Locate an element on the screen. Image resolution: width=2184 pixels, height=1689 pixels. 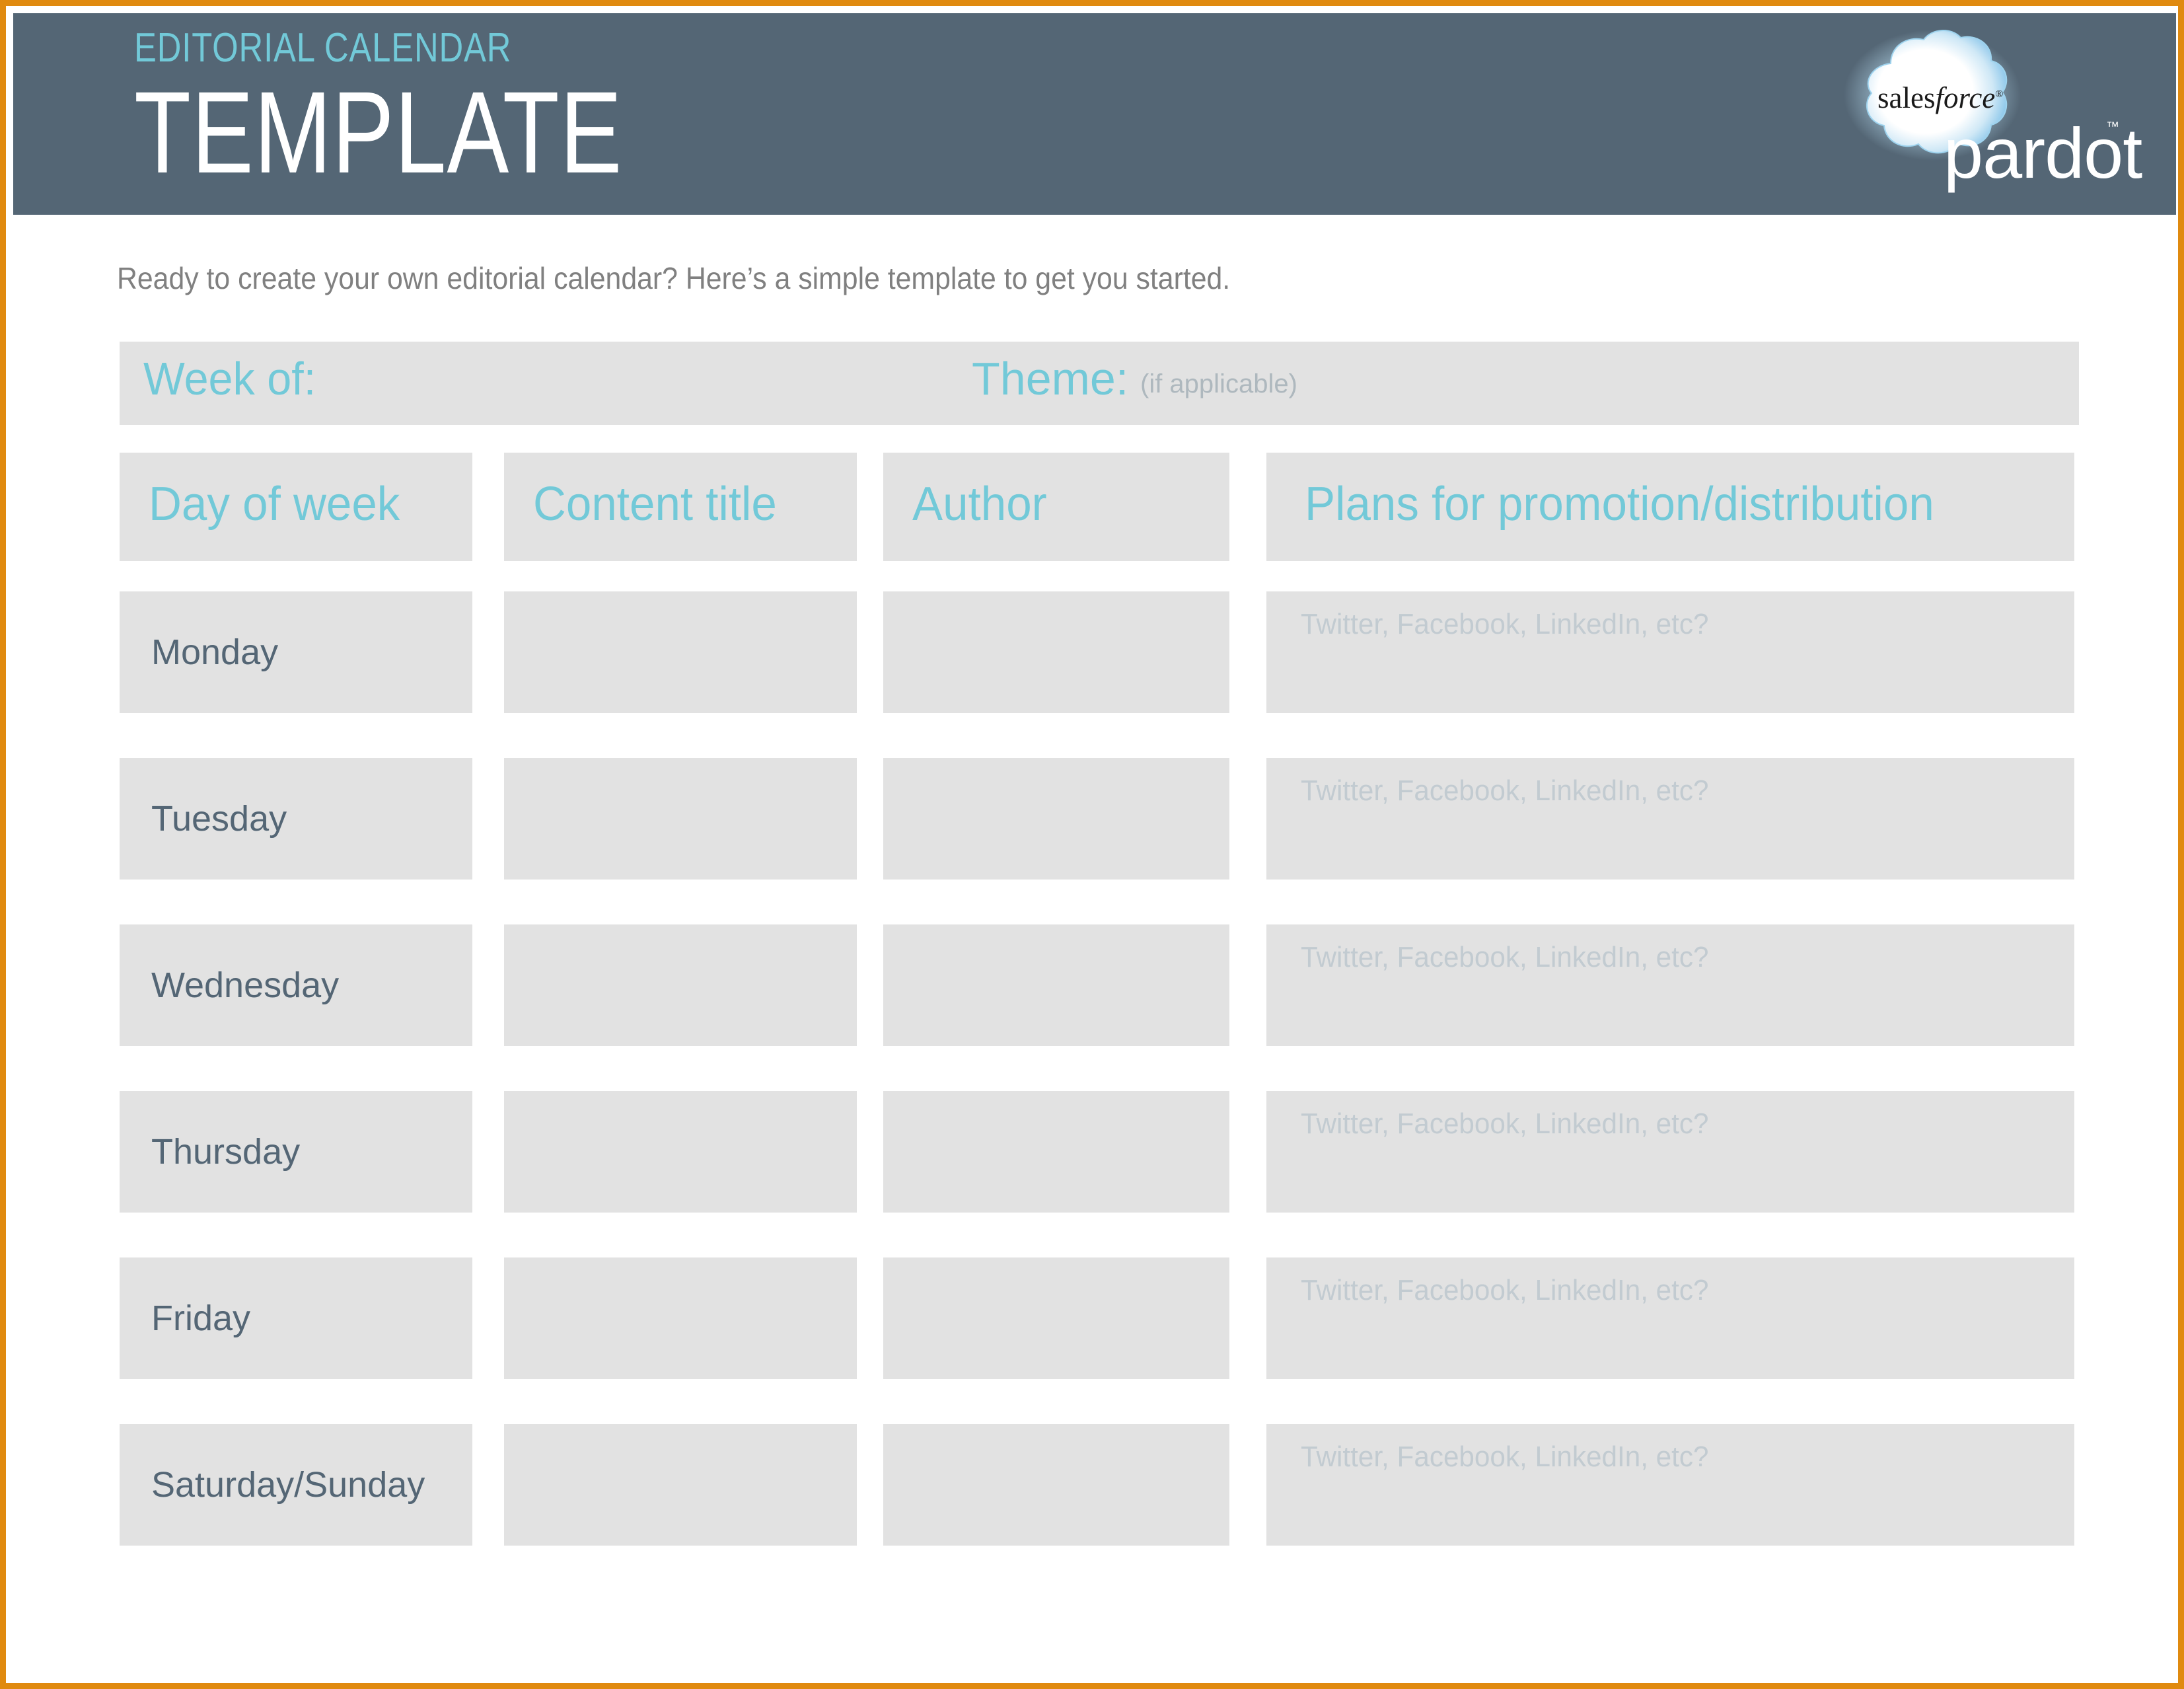
column-header-plans-for-promotion: Plans for promotion/distribution is located at coordinates (1670, 507).